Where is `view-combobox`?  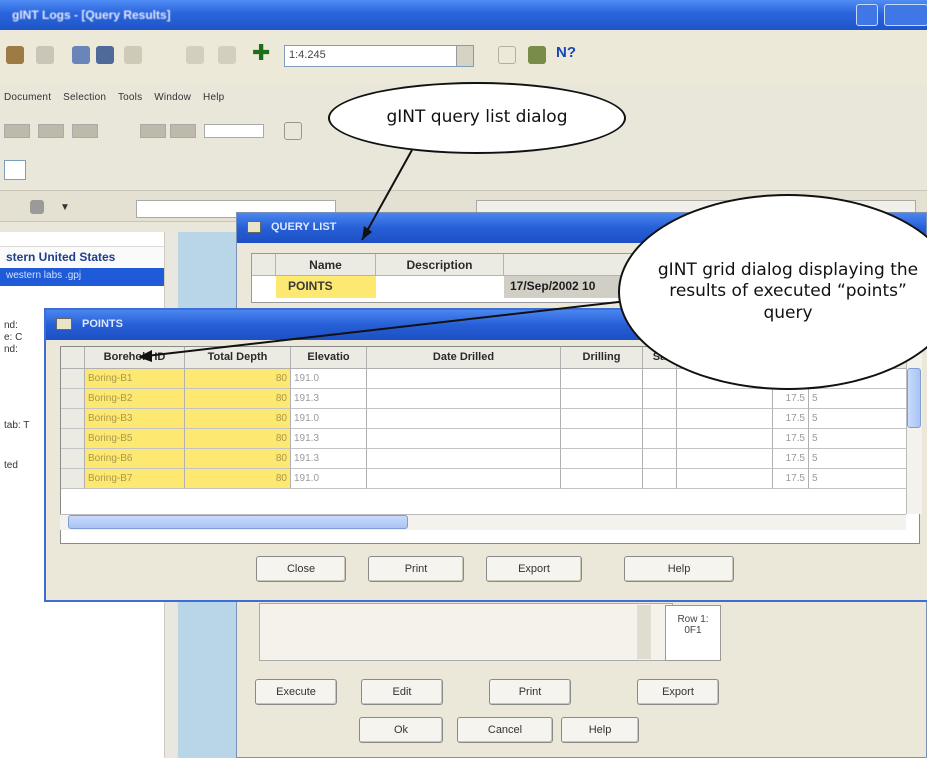
view-combobox is located at coordinates (15, 170).